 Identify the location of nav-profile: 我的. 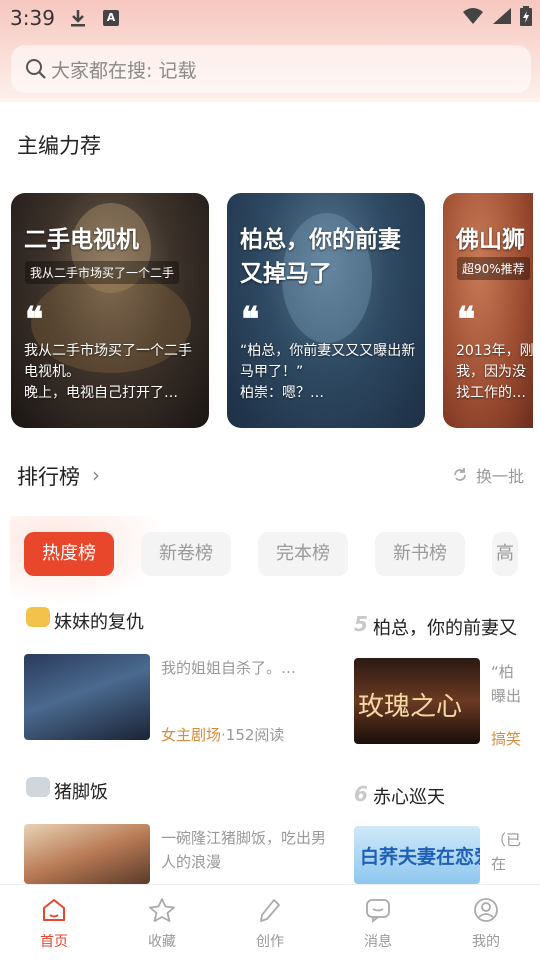
(486, 923).